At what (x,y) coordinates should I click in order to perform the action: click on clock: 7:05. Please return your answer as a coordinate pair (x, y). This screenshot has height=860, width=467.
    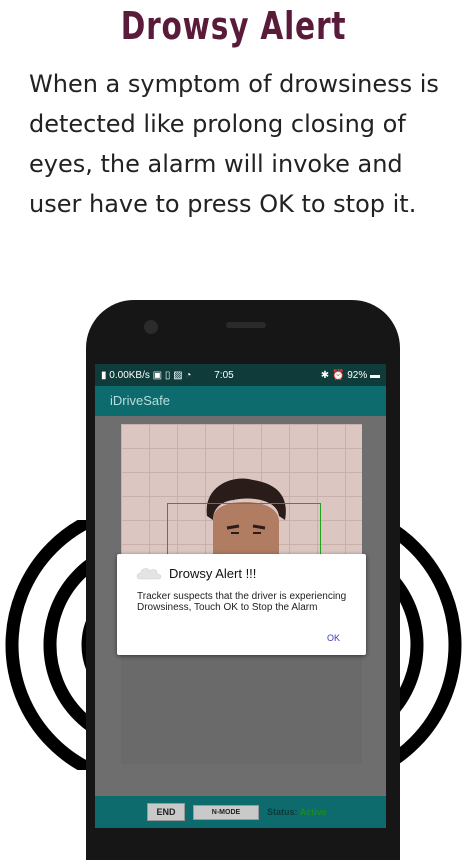
    Looking at the image, I should click on (224, 375).